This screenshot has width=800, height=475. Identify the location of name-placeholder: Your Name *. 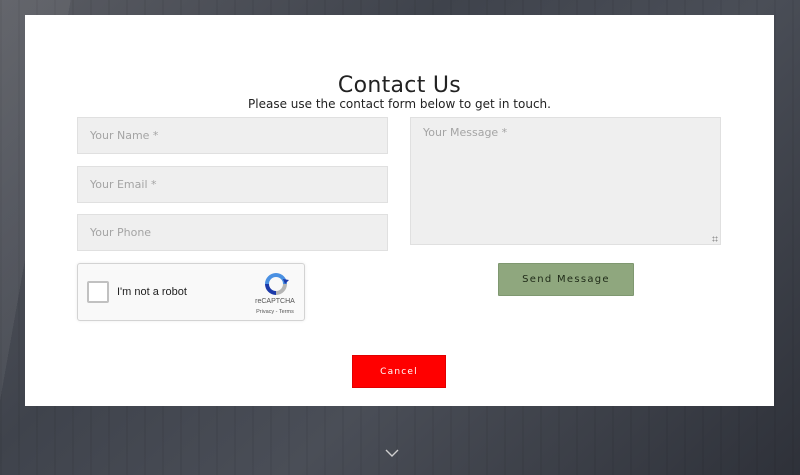
(124, 135).